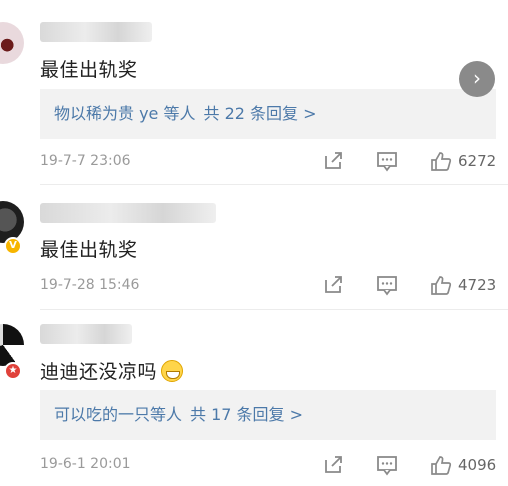 The width and height of the screenshot is (508, 486). What do you see at coordinates (85, 161) in the screenshot?
I see `timestamp: 19-7-7 23:06` at bounding box center [85, 161].